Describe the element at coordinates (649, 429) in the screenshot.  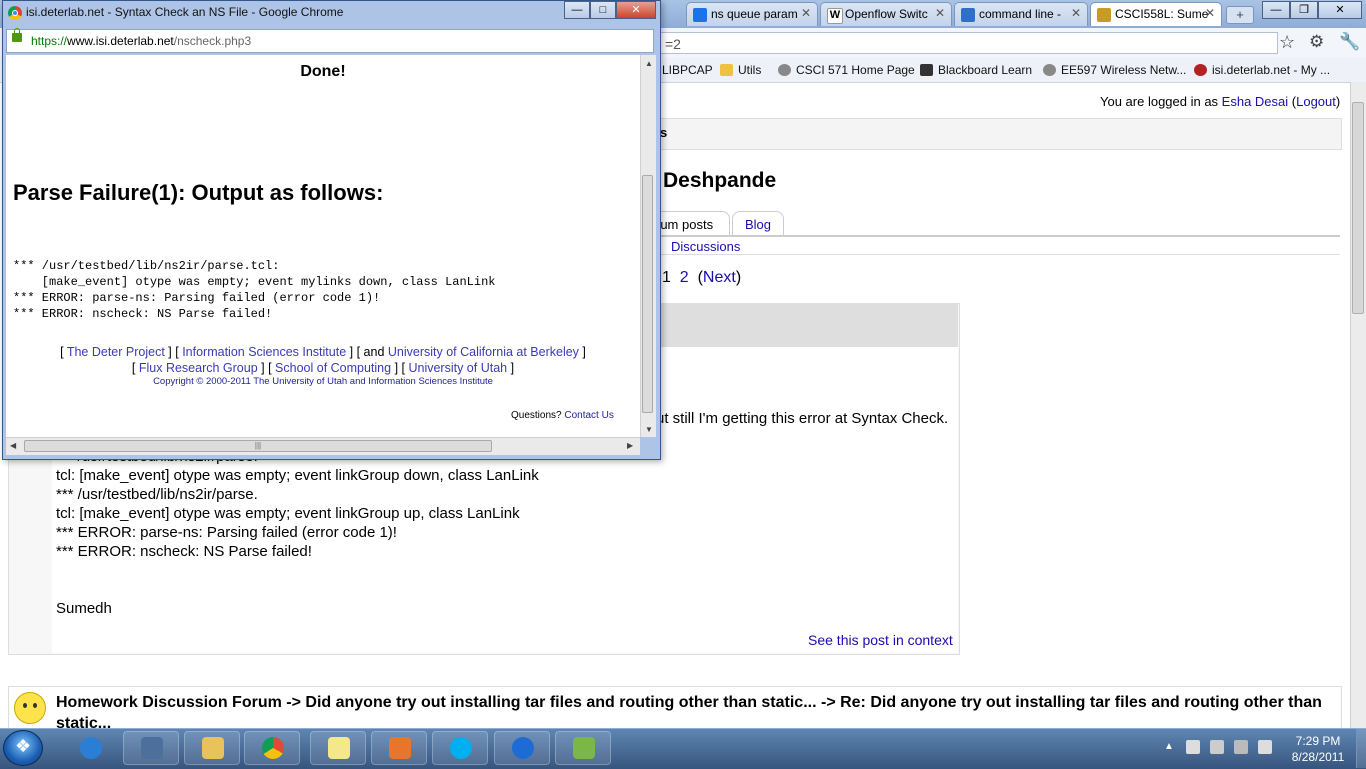
I see `scroll-down-arrow-icon: ▼` at that location.